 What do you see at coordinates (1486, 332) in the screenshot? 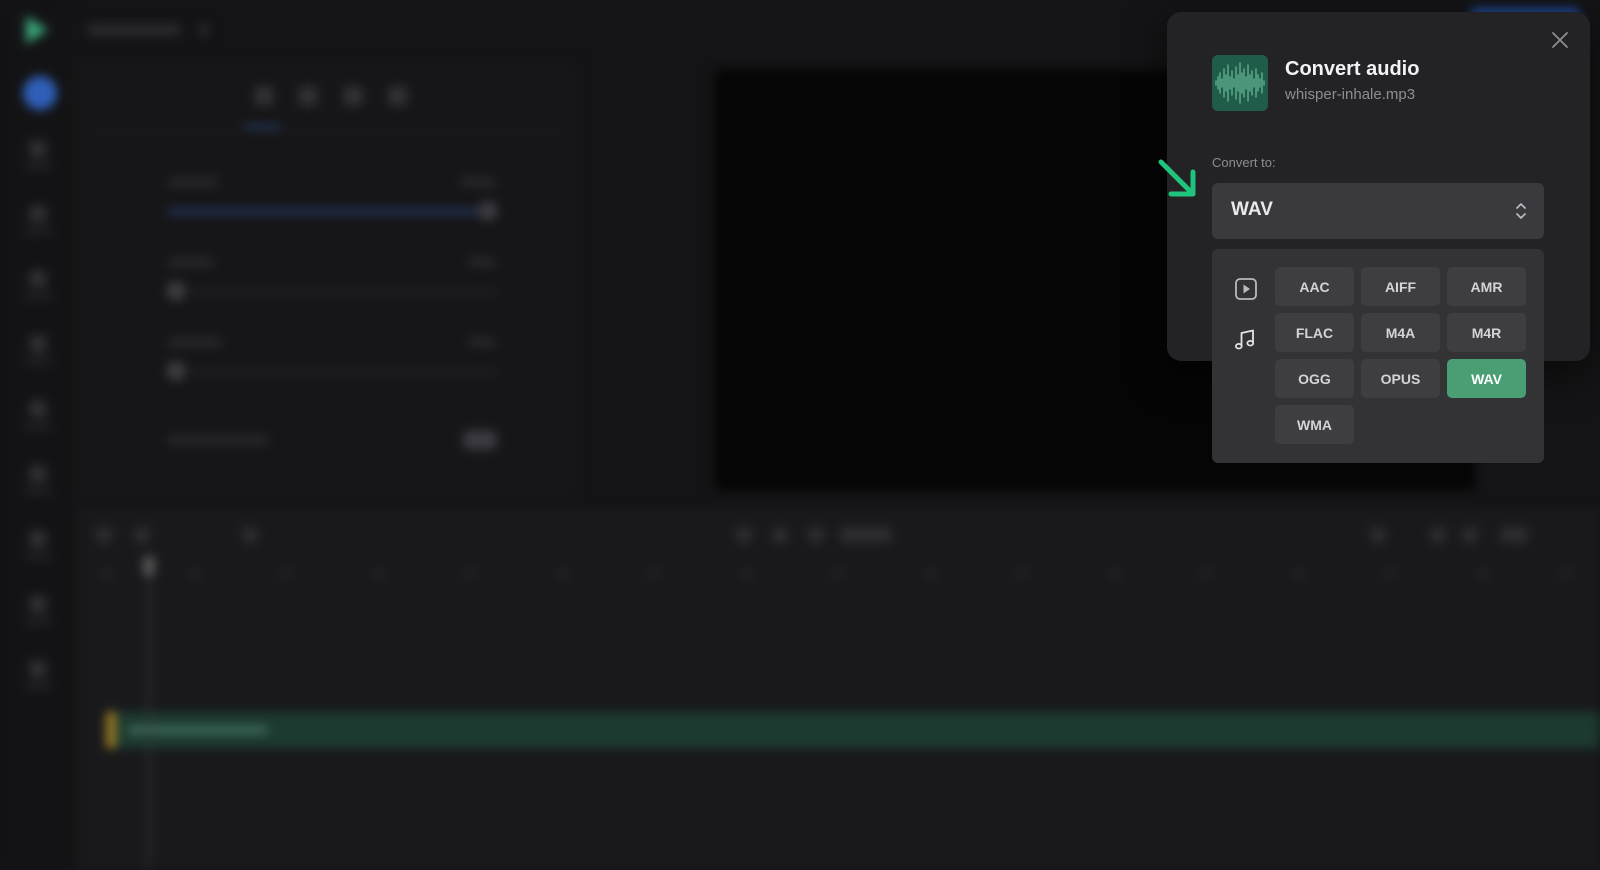
I see `format-option-m4r: M4R` at bounding box center [1486, 332].